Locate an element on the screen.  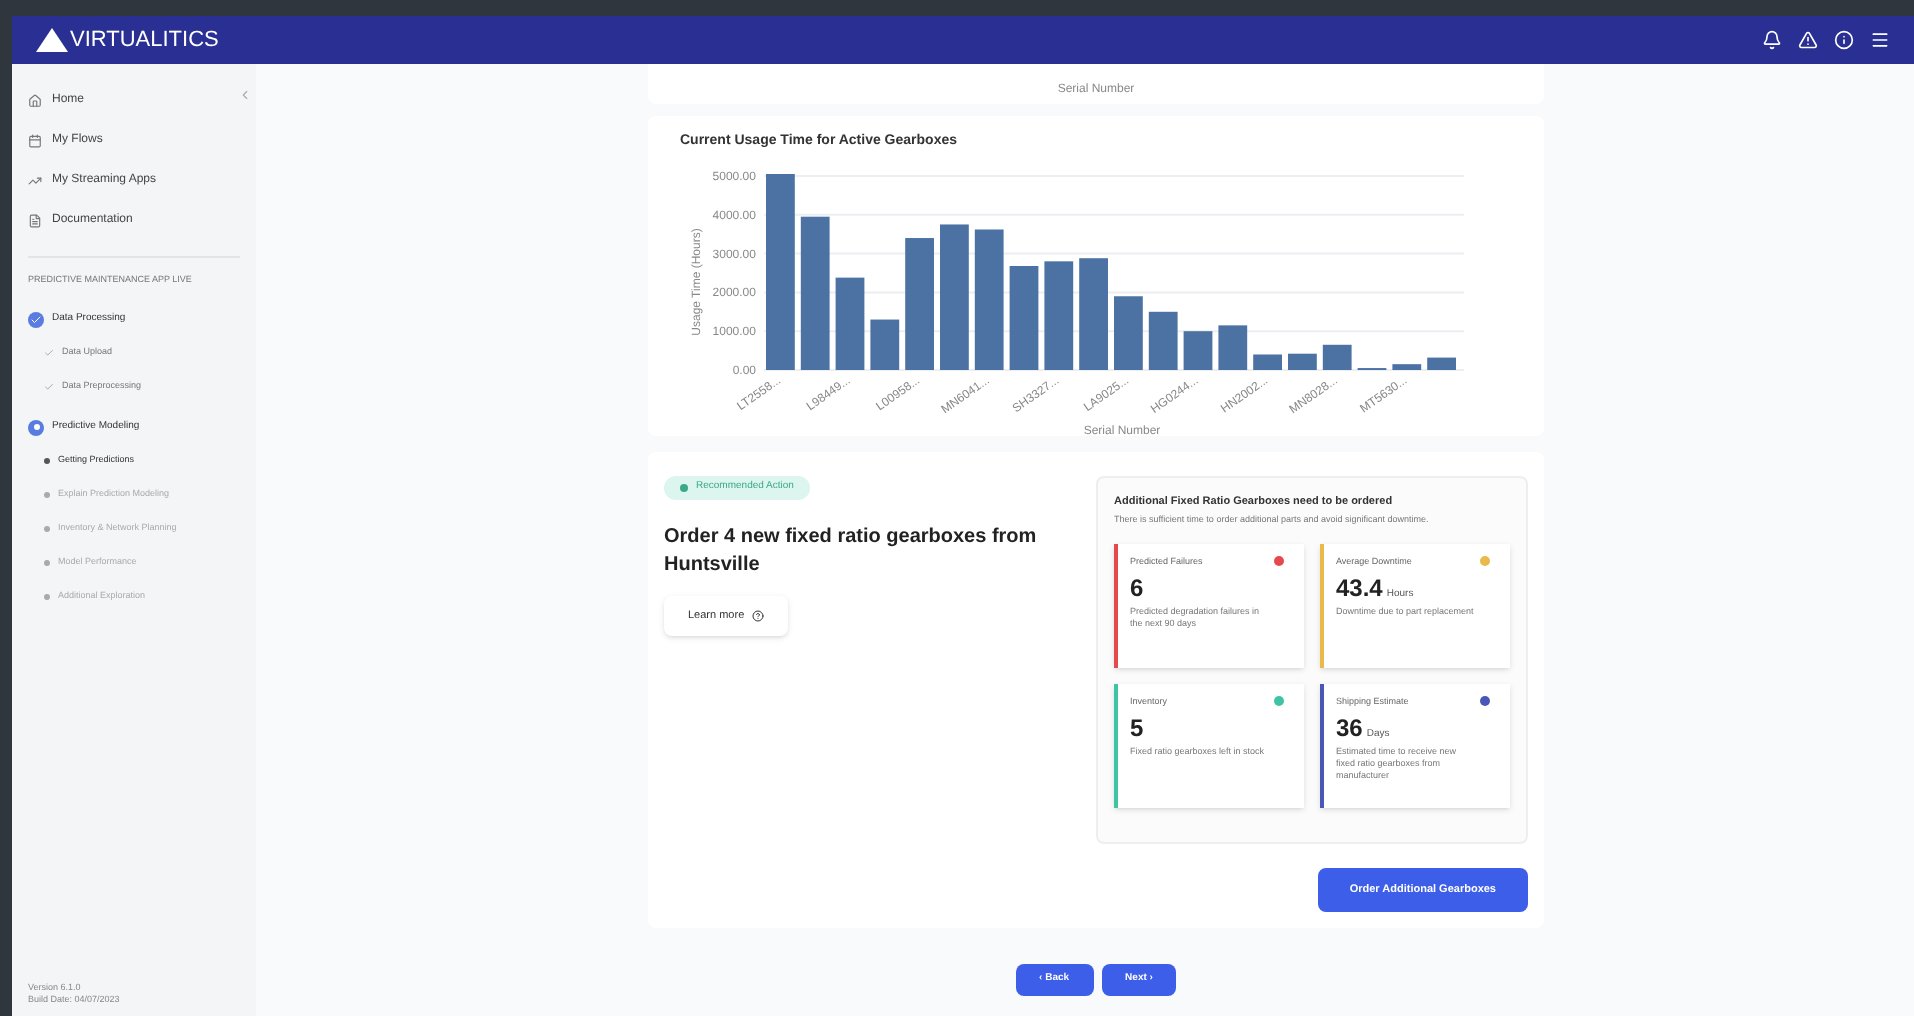
recommendation-title: Order 4 new fixed ratio gearboxes from Huntsville is located at coordinates (851, 551).